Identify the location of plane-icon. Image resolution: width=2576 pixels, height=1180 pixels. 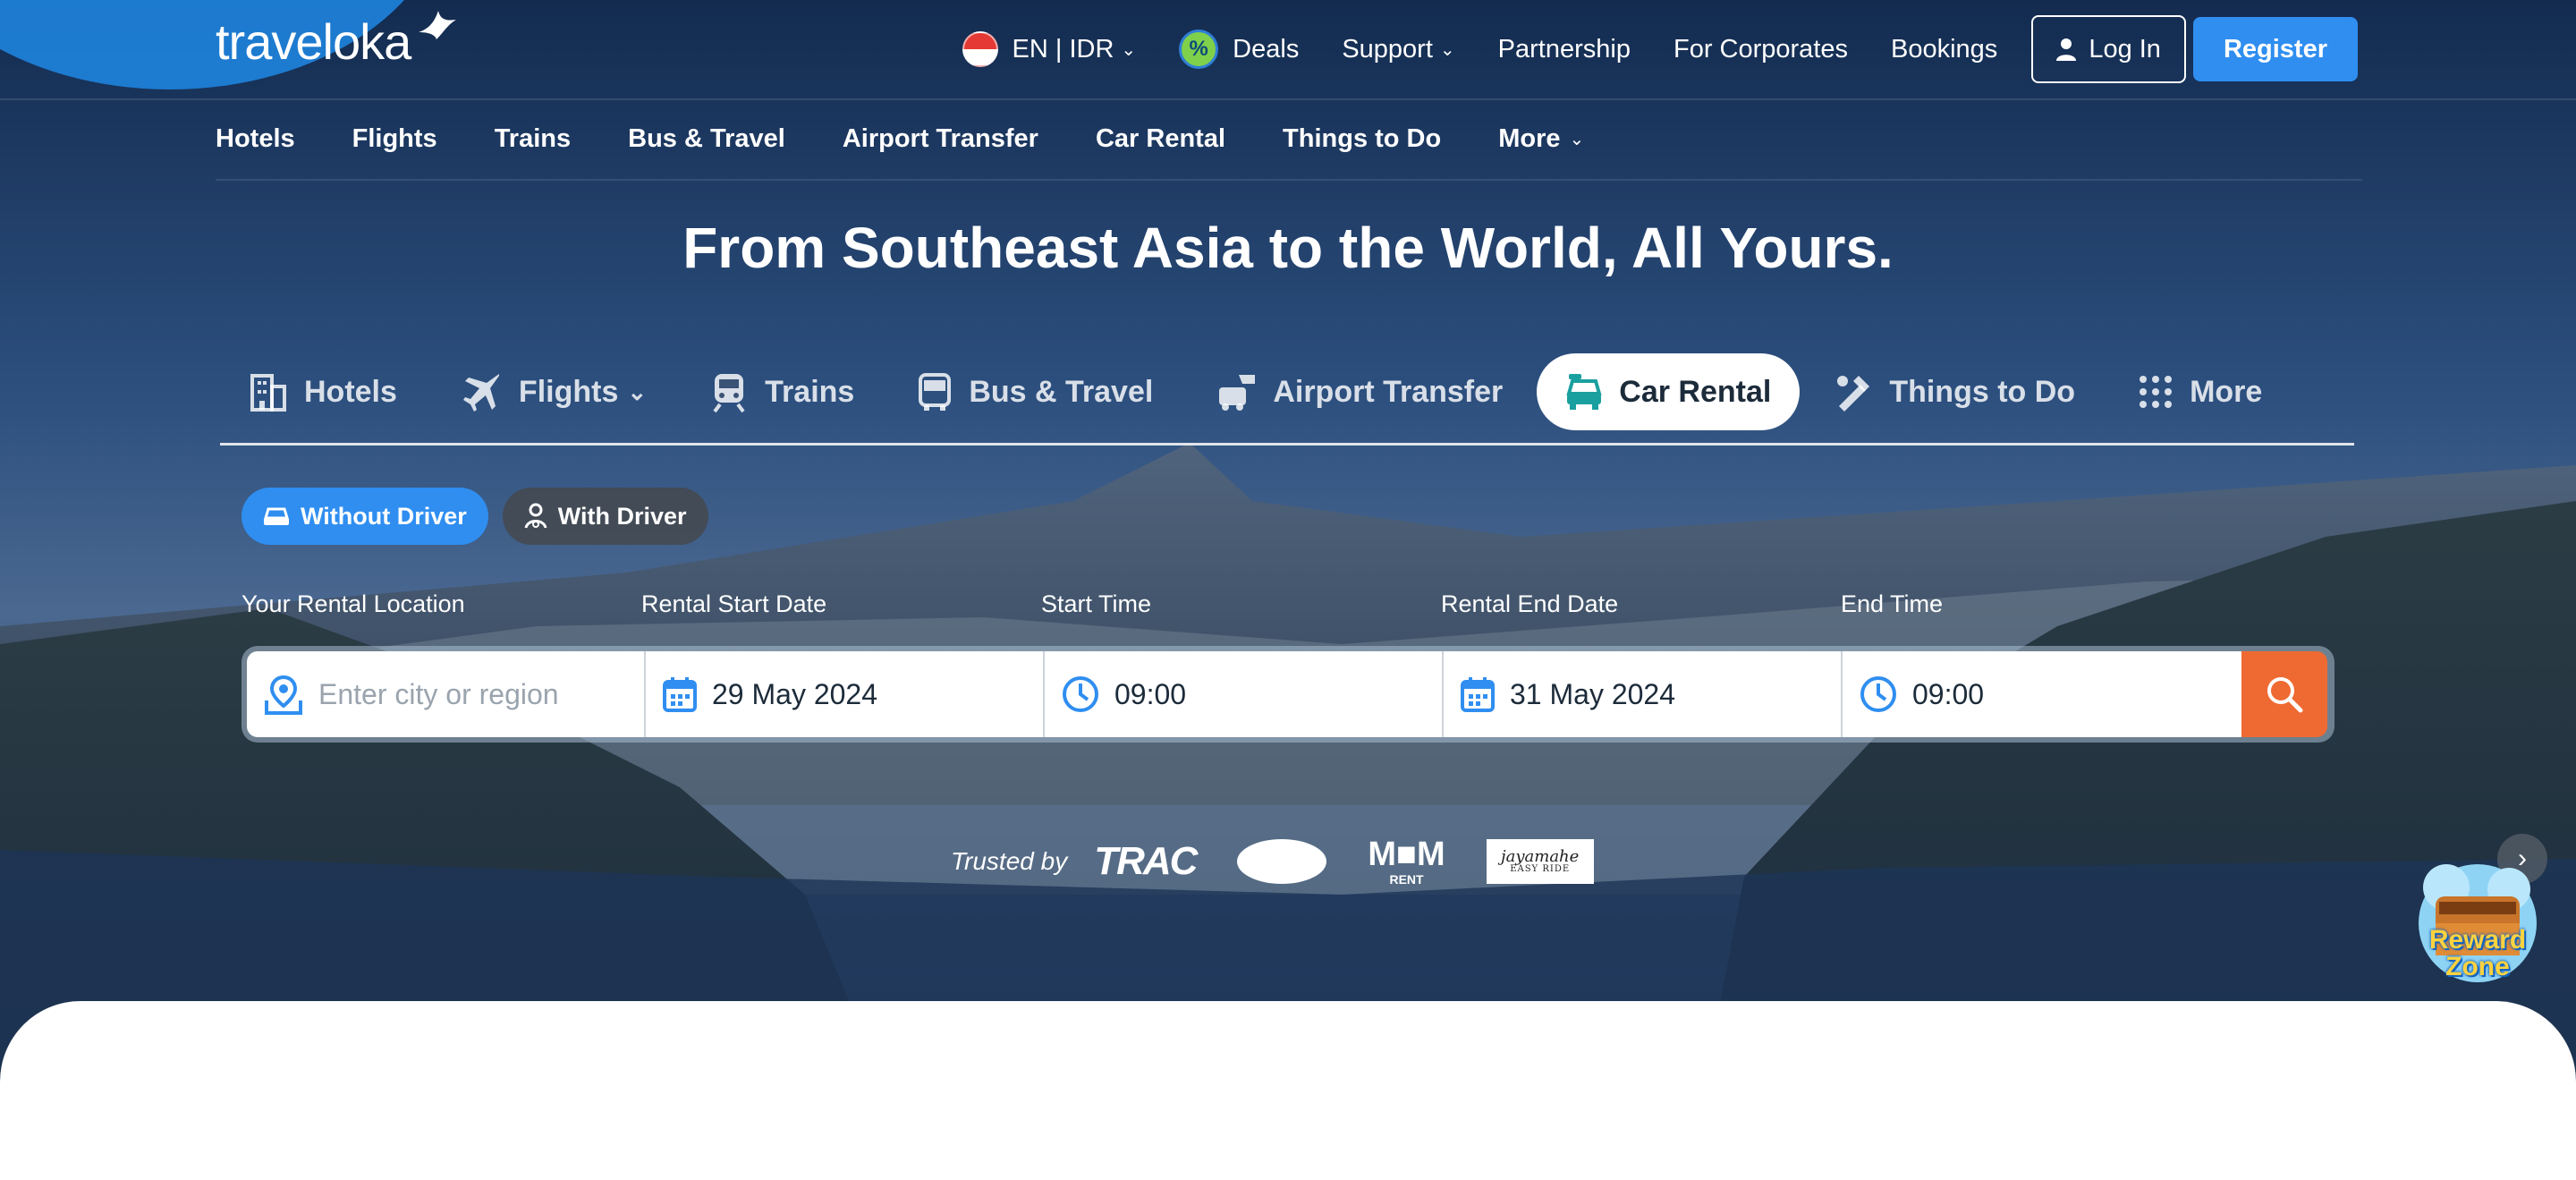
(480, 393).